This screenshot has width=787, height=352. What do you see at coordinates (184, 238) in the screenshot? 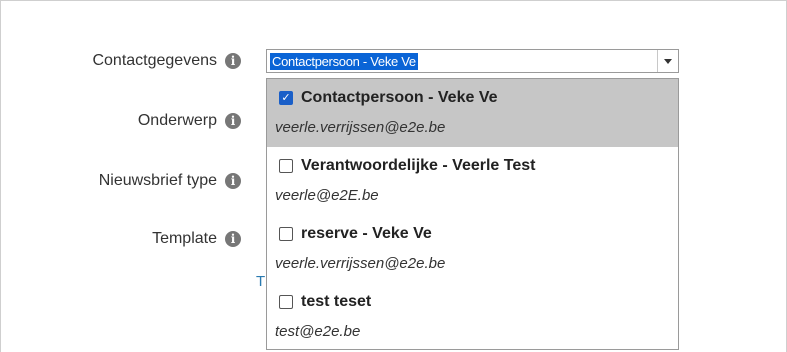
I see `label-text: Template` at bounding box center [184, 238].